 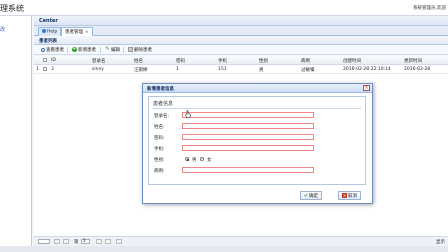 I want to click on tab-patient-management: 患者管理 ×, so click(x=77, y=31).